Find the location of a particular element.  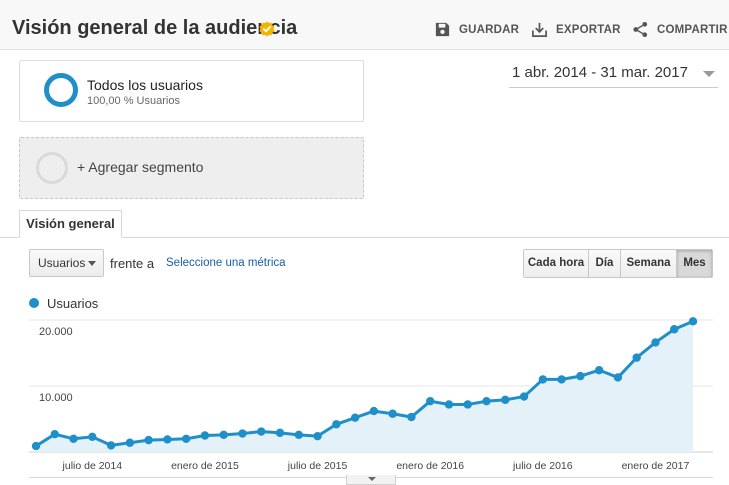

share-icon is located at coordinates (640, 29).